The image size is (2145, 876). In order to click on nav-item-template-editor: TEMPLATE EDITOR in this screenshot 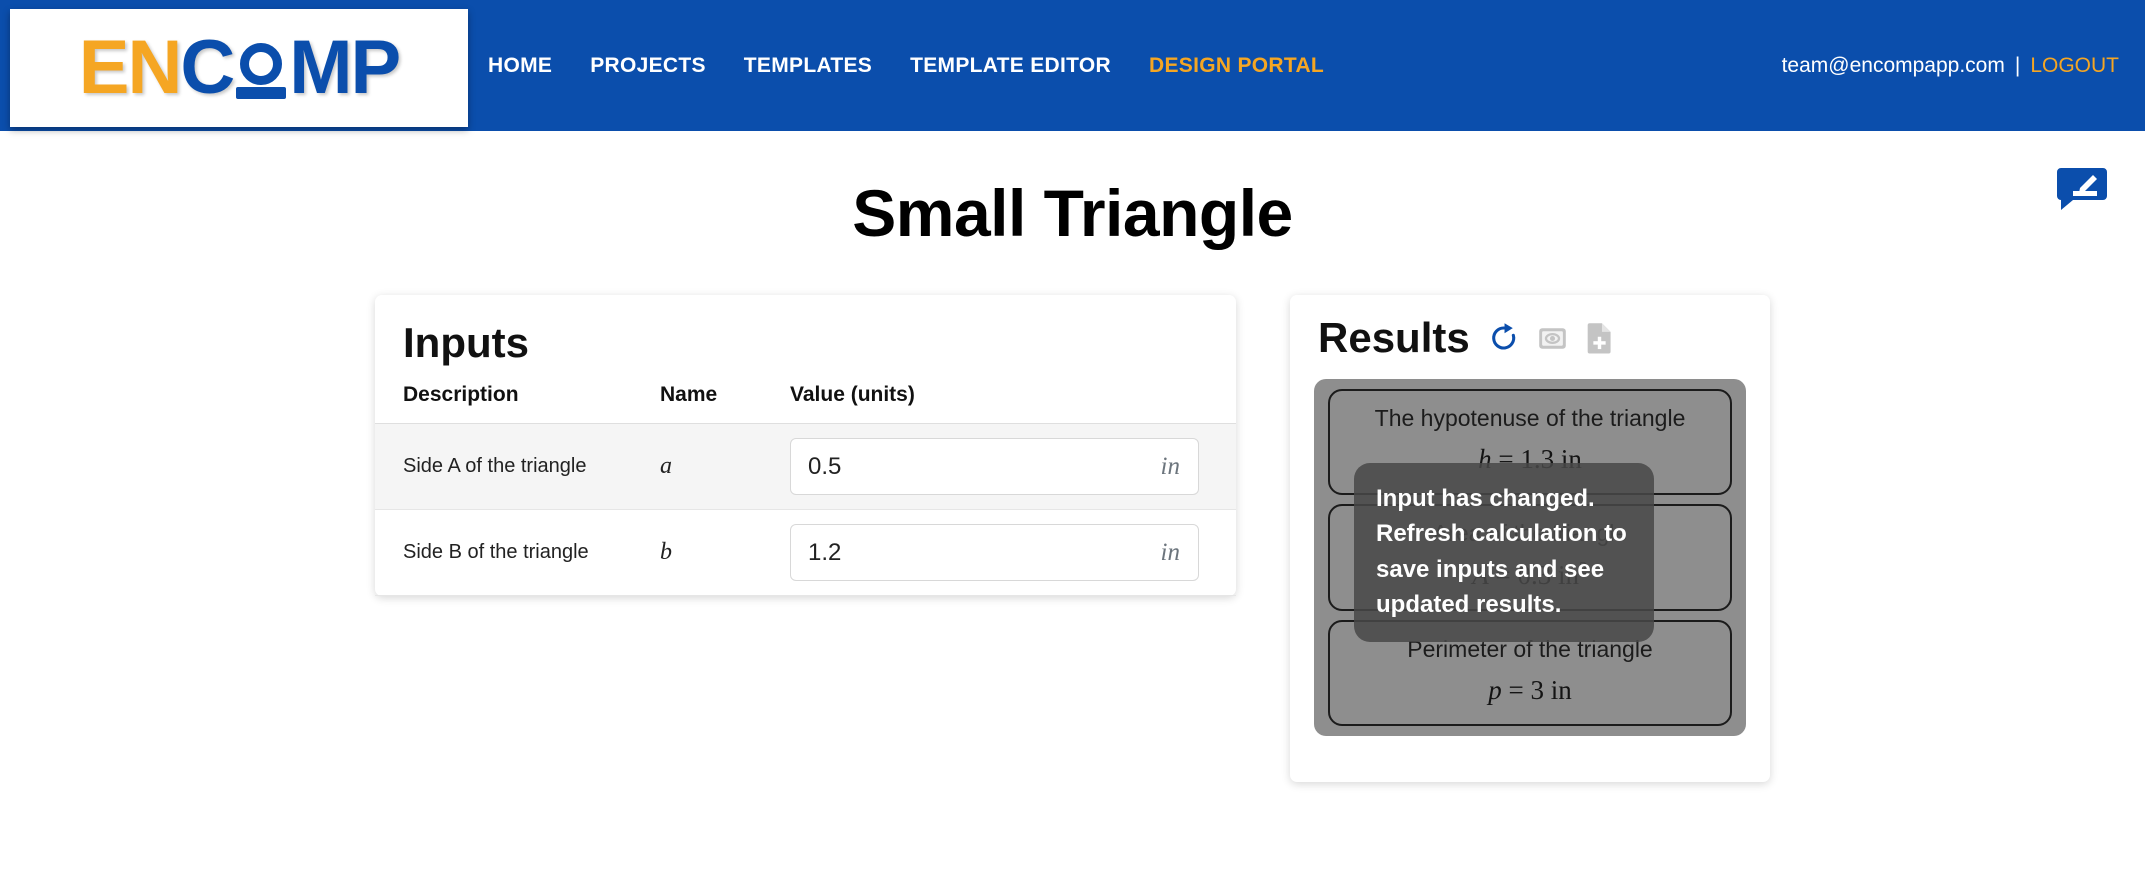, I will do `click(1010, 66)`.